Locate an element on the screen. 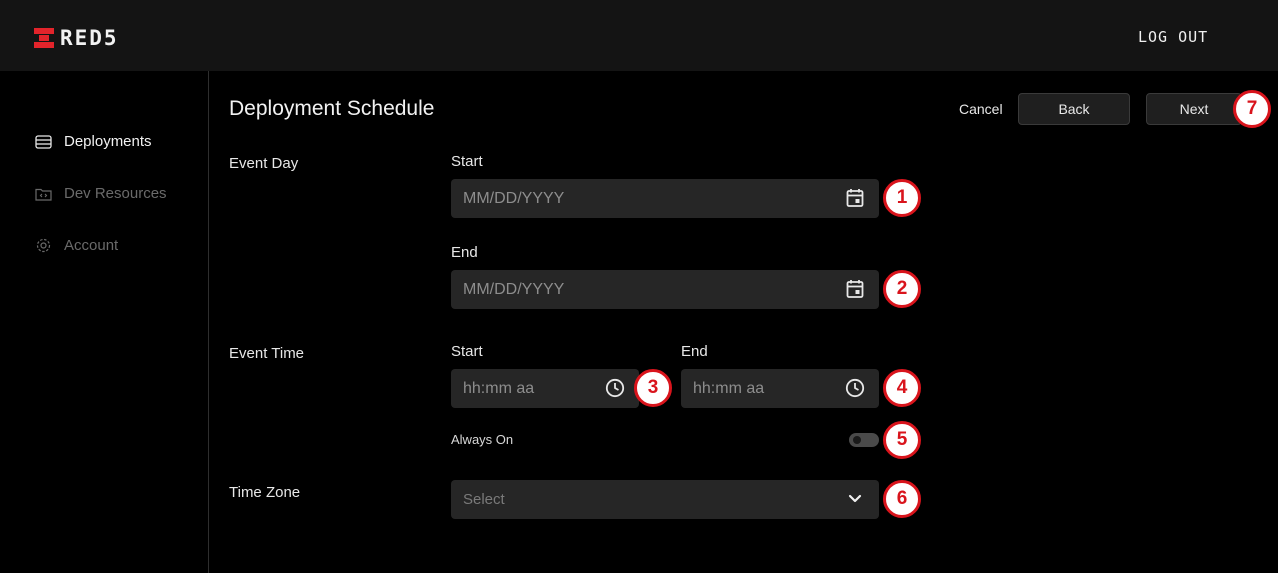 This screenshot has height=573, width=1278. chevron-down-icon is located at coordinates (855, 499).